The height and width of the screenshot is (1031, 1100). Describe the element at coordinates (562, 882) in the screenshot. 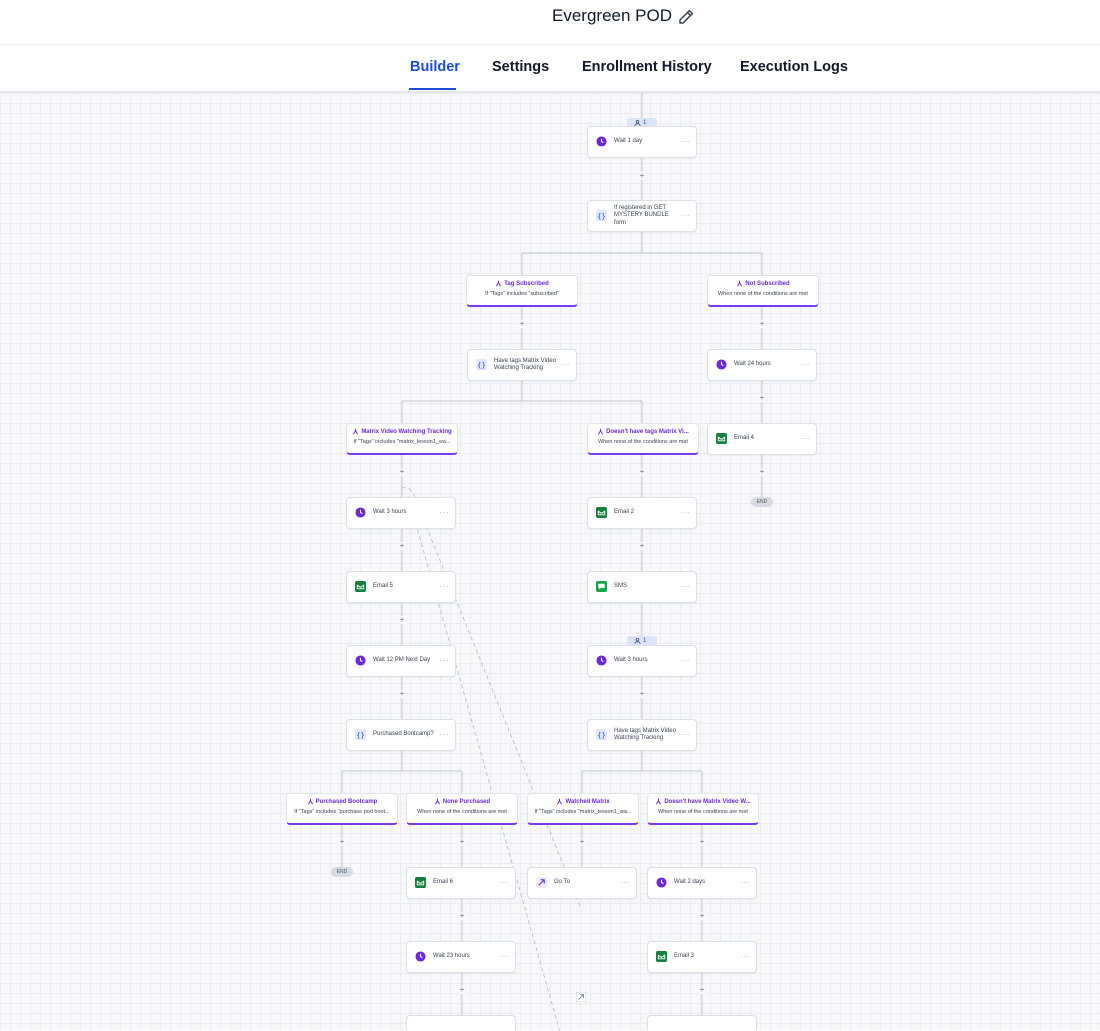

I see `action-label: Go To` at that location.